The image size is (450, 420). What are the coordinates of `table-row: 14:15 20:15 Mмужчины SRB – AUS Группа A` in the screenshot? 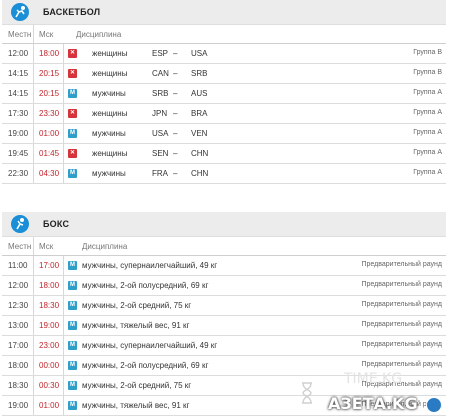 It's located at (224, 94).